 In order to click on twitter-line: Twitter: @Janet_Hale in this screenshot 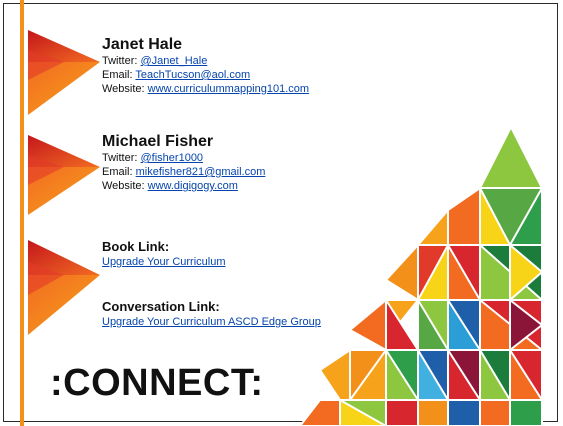, I will do `click(205, 61)`.